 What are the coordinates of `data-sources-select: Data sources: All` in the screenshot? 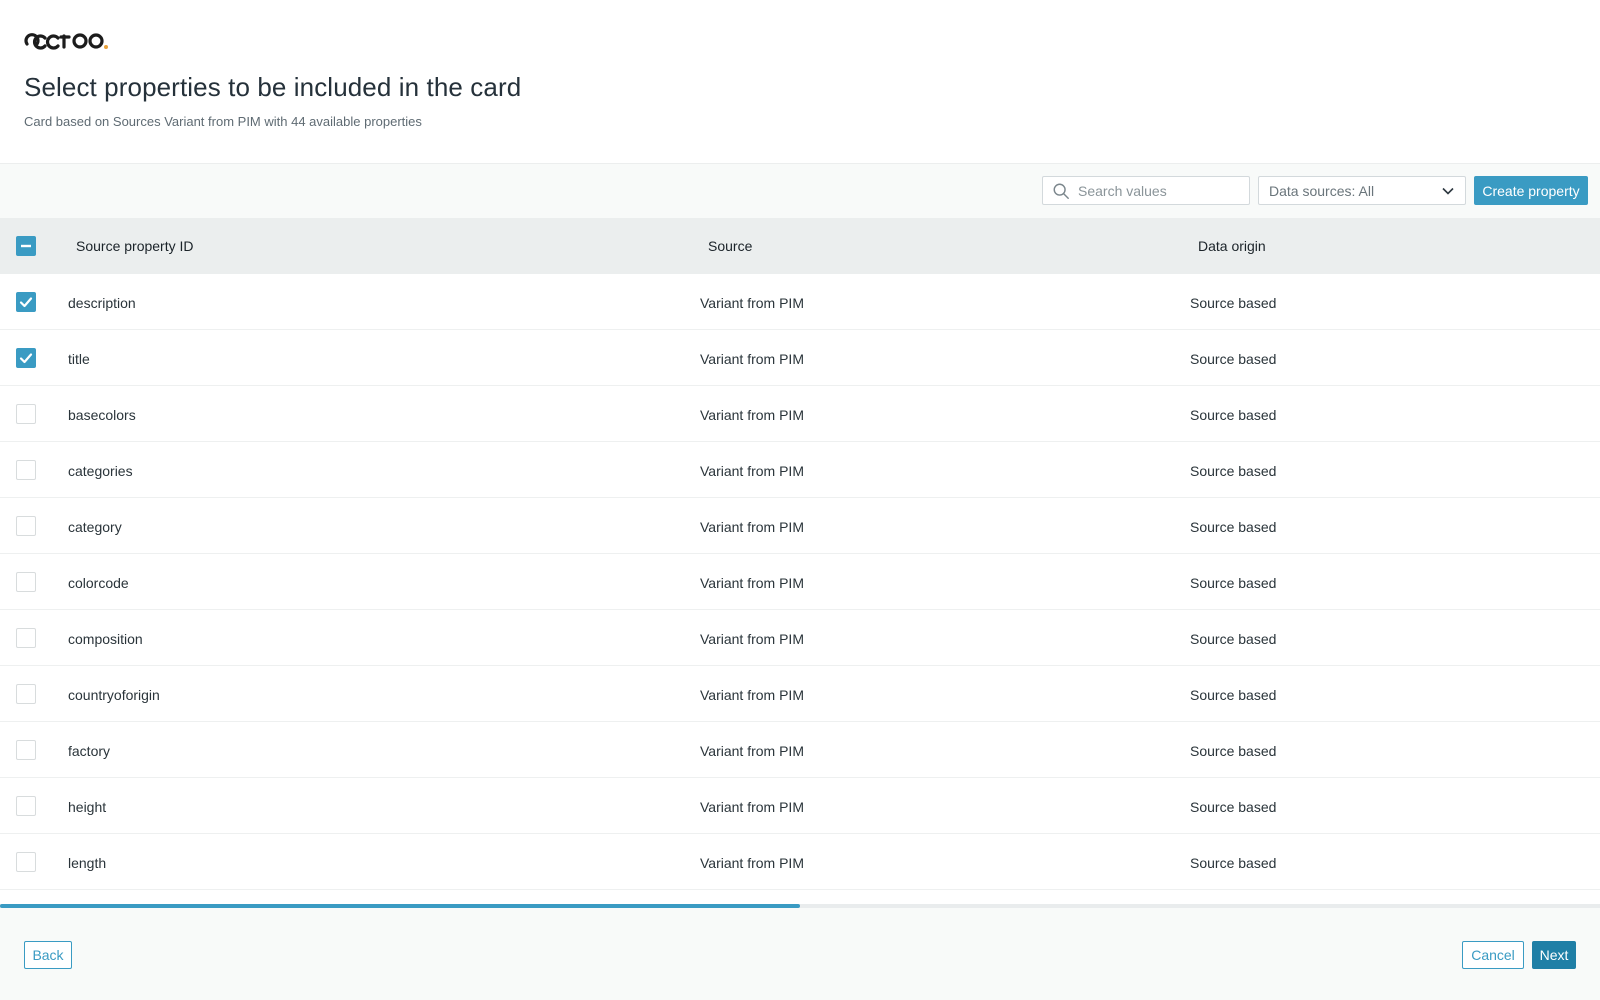 It's located at (1362, 190).